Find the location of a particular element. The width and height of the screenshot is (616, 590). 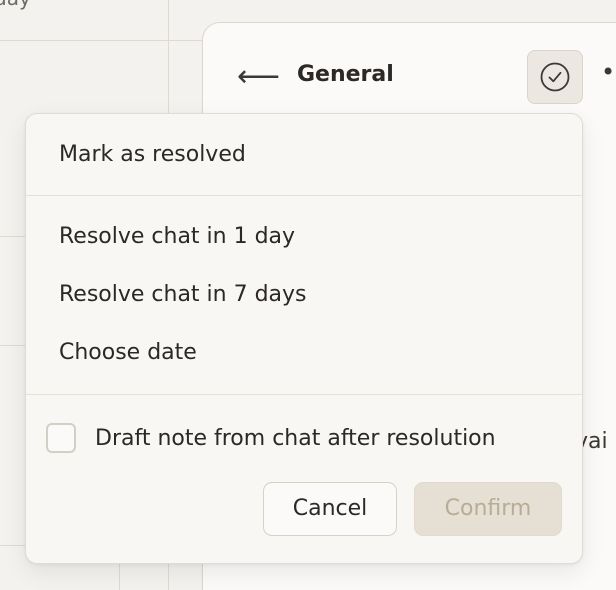

confirm-button: Confirm is located at coordinates (488, 509).